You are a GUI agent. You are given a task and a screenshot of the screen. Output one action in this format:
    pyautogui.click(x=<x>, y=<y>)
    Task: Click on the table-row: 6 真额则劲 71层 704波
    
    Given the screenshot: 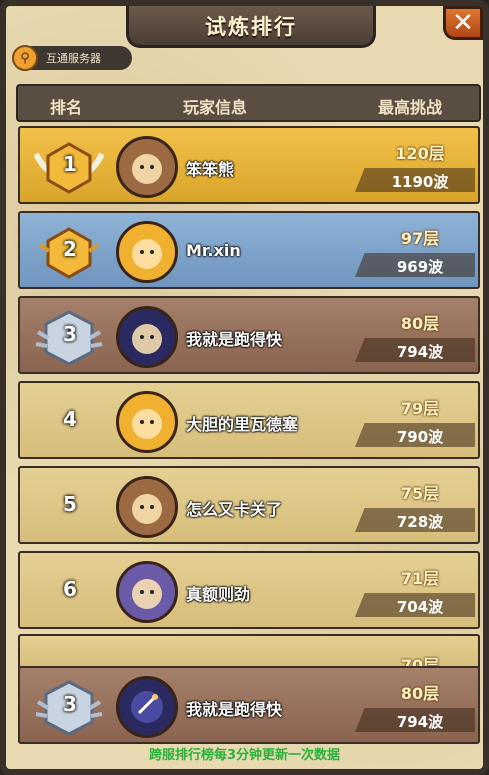 What is the action you would take?
    pyautogui.click(x=249, y=590)
    